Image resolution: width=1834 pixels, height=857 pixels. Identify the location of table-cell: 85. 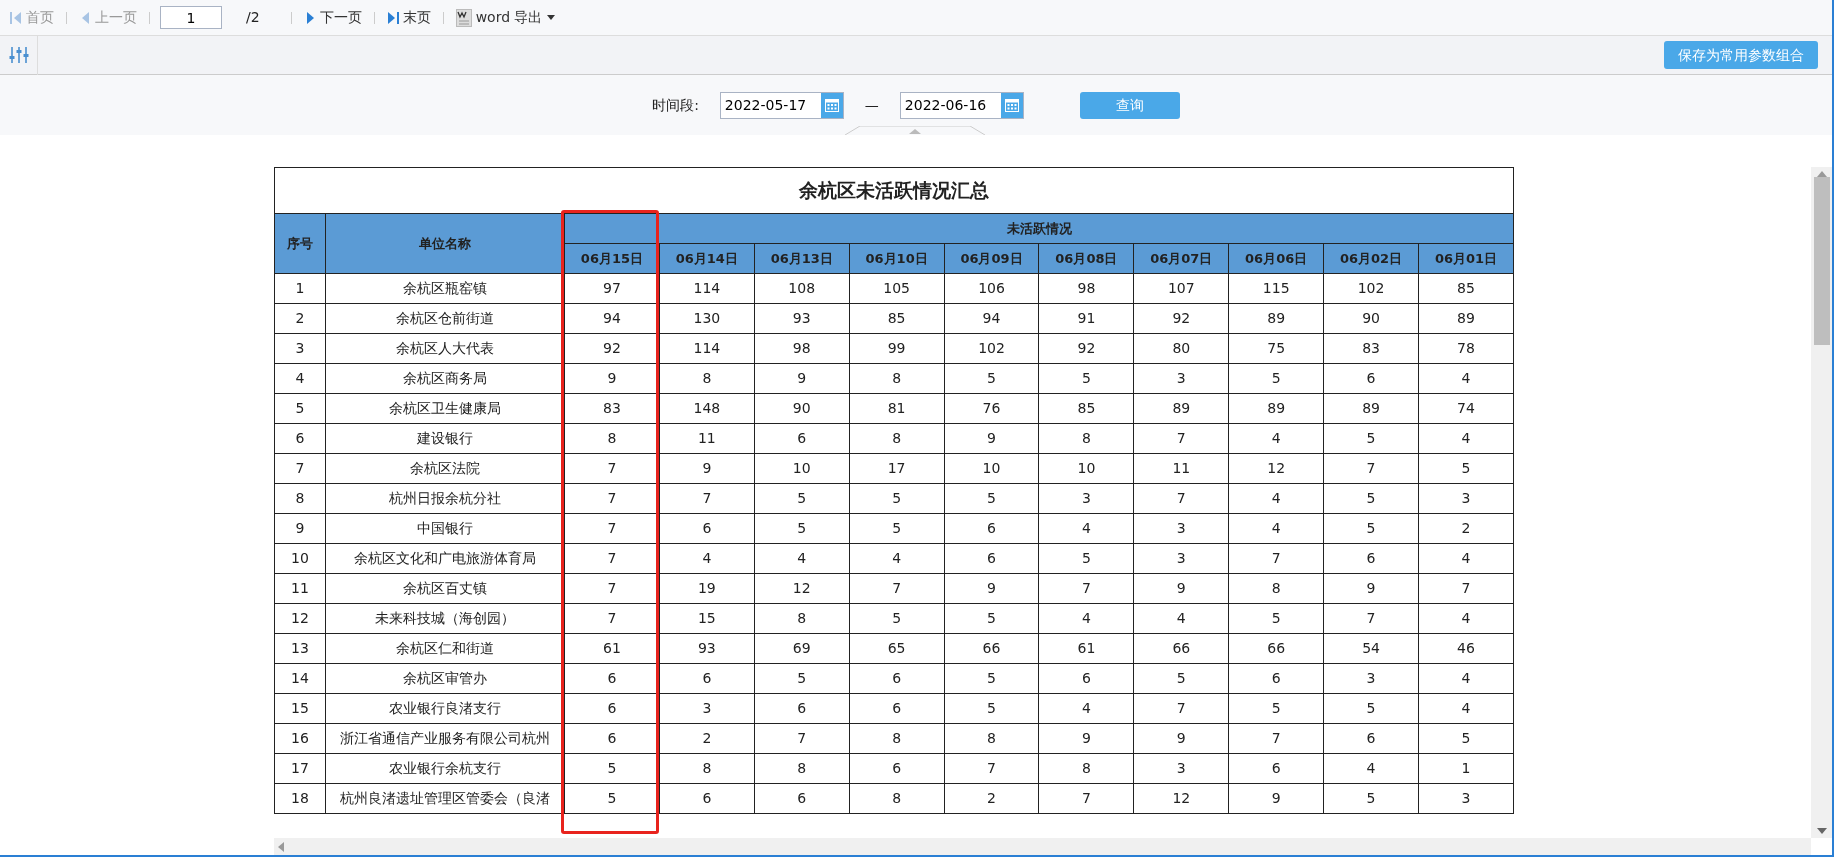
(1466, 288).